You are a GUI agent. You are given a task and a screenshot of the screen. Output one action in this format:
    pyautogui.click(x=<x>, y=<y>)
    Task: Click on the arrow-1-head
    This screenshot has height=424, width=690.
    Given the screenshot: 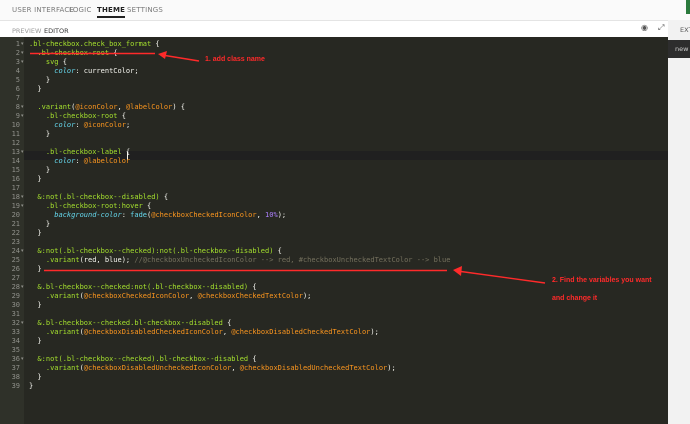 What is the action you would take?
    pyautogui.click(x=162, y=55)
    